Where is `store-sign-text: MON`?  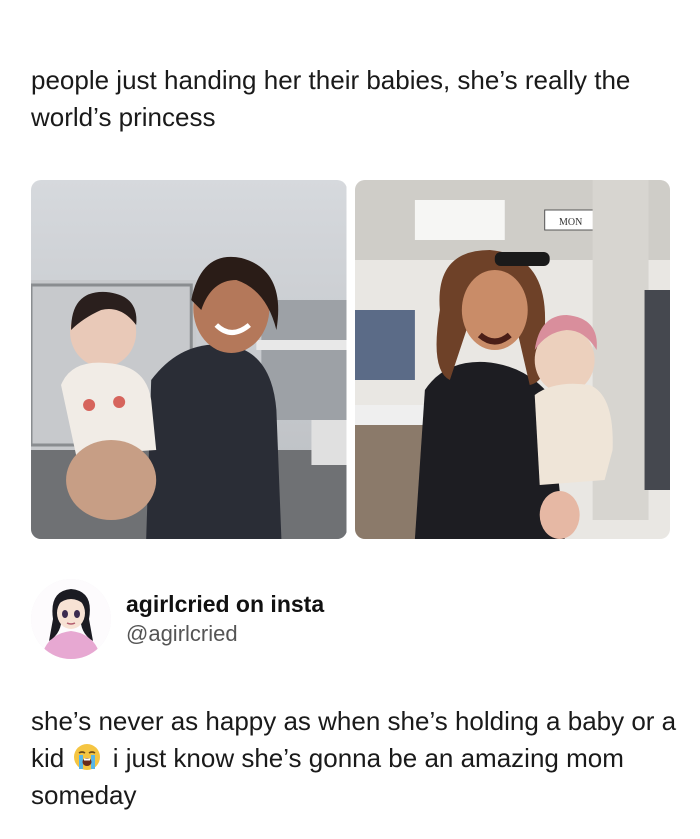 store-sign-text: MON is located at coordinates (570, 222).